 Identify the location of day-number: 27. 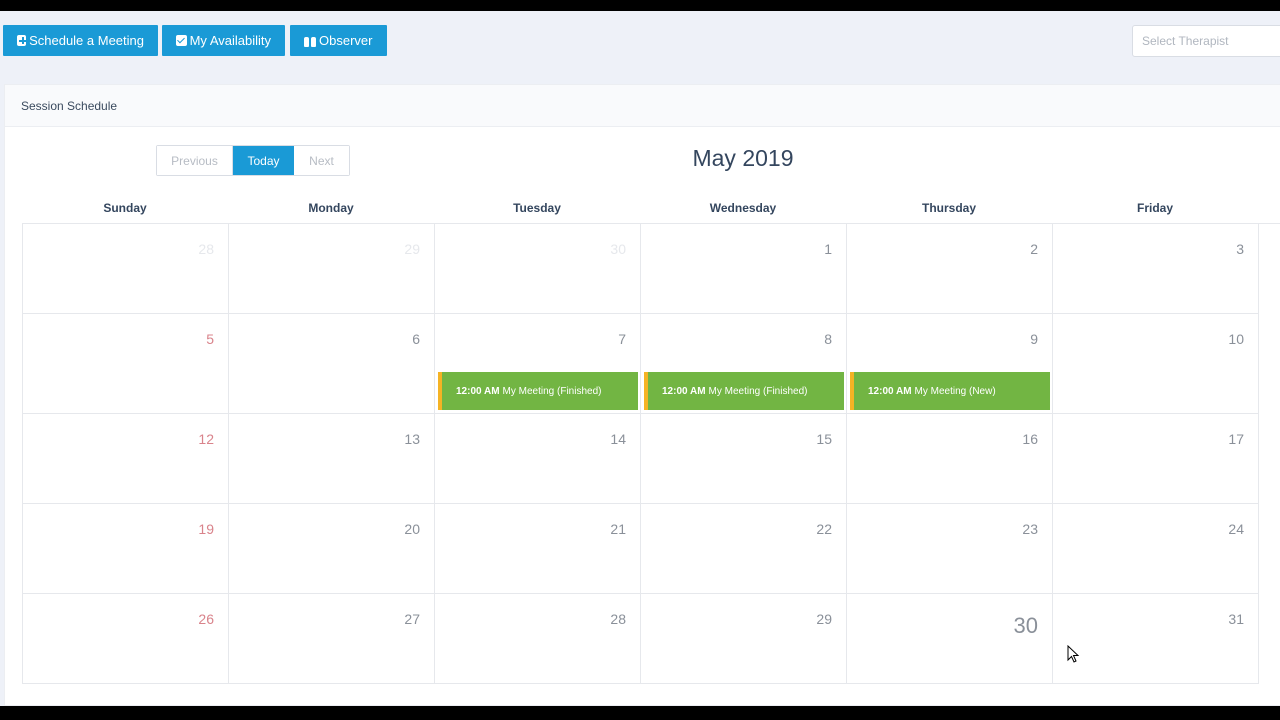
(412, 619).